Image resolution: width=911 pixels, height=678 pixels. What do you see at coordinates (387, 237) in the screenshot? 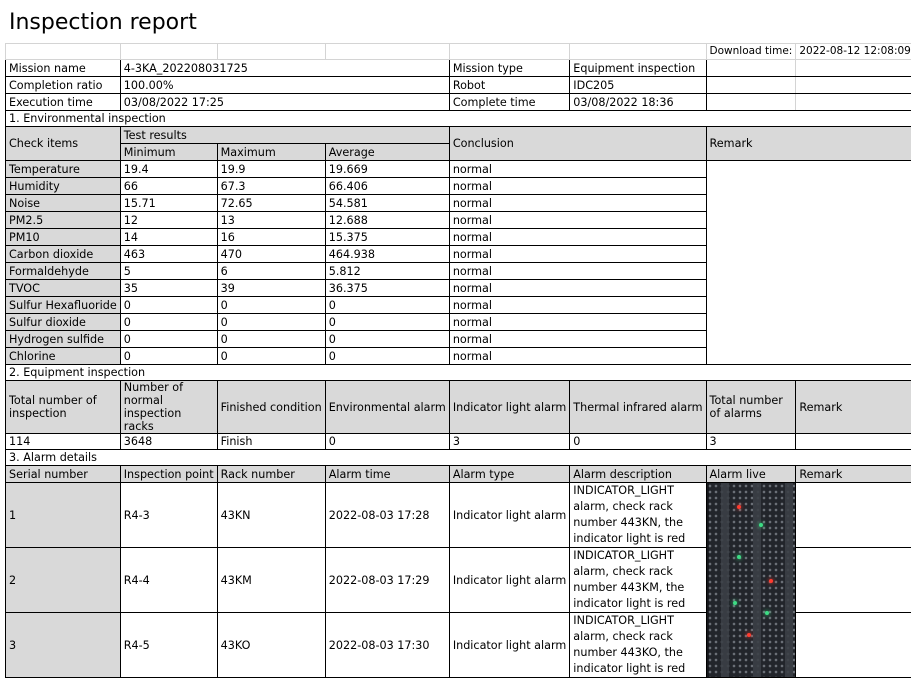
I see `average-value: 15.375` at bounding box center [387, 237].